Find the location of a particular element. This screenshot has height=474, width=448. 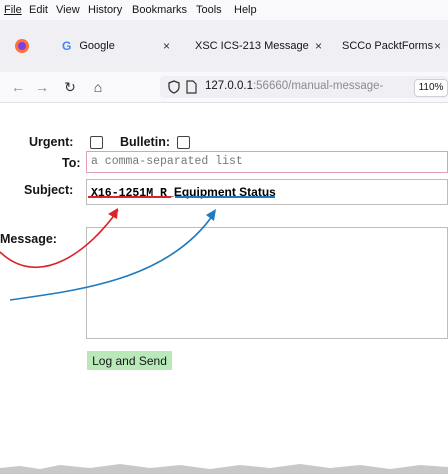

annotation-overlay is located at coordinates (137, 248).